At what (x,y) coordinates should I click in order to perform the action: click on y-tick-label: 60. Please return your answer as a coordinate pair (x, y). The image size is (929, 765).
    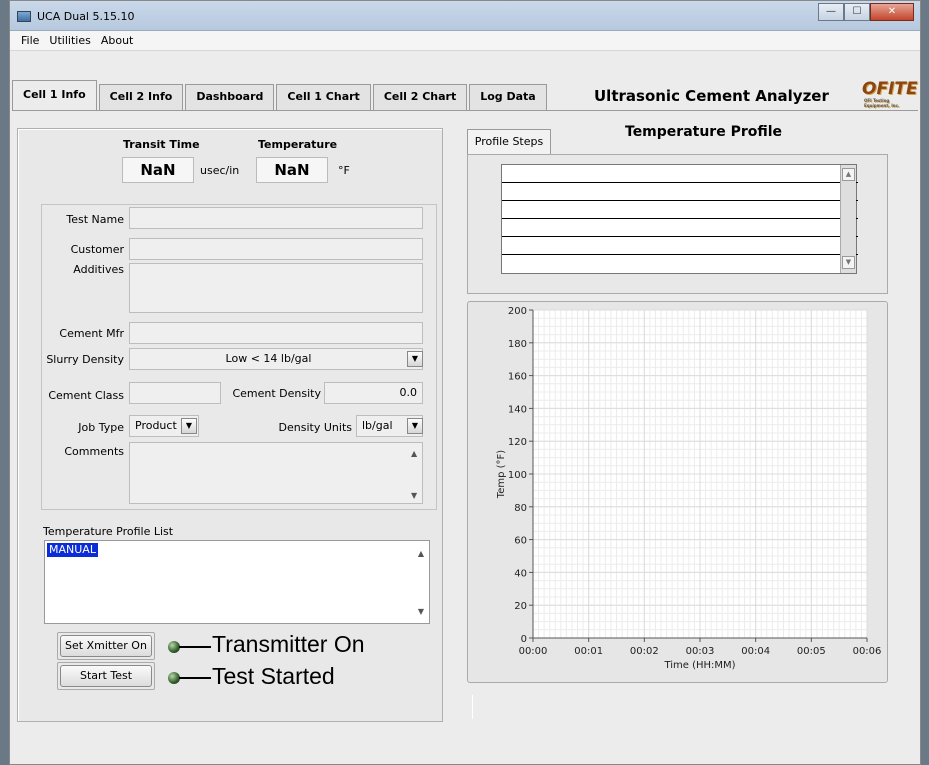
    Looking at the image, I should click on (520, 541).